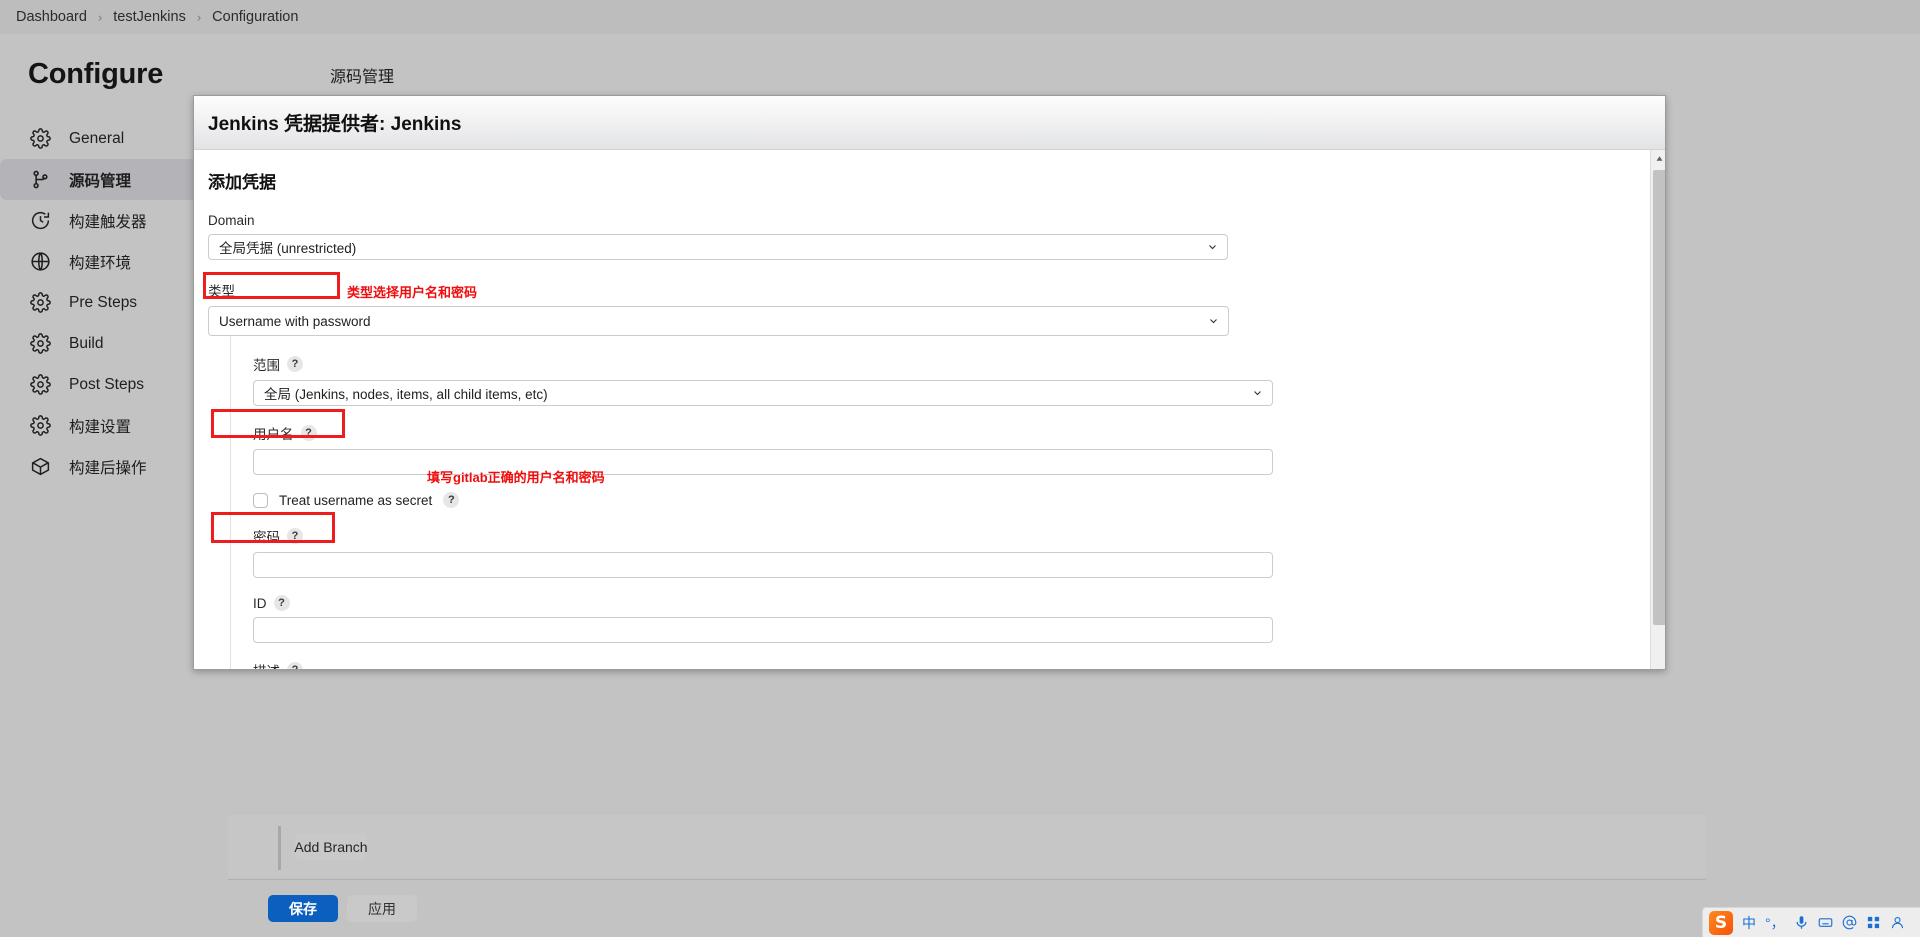 The image size is (1920, 937). Describe the element at coordinates (1873, 922) in the screenshot. I see `apps-icon` at that location.